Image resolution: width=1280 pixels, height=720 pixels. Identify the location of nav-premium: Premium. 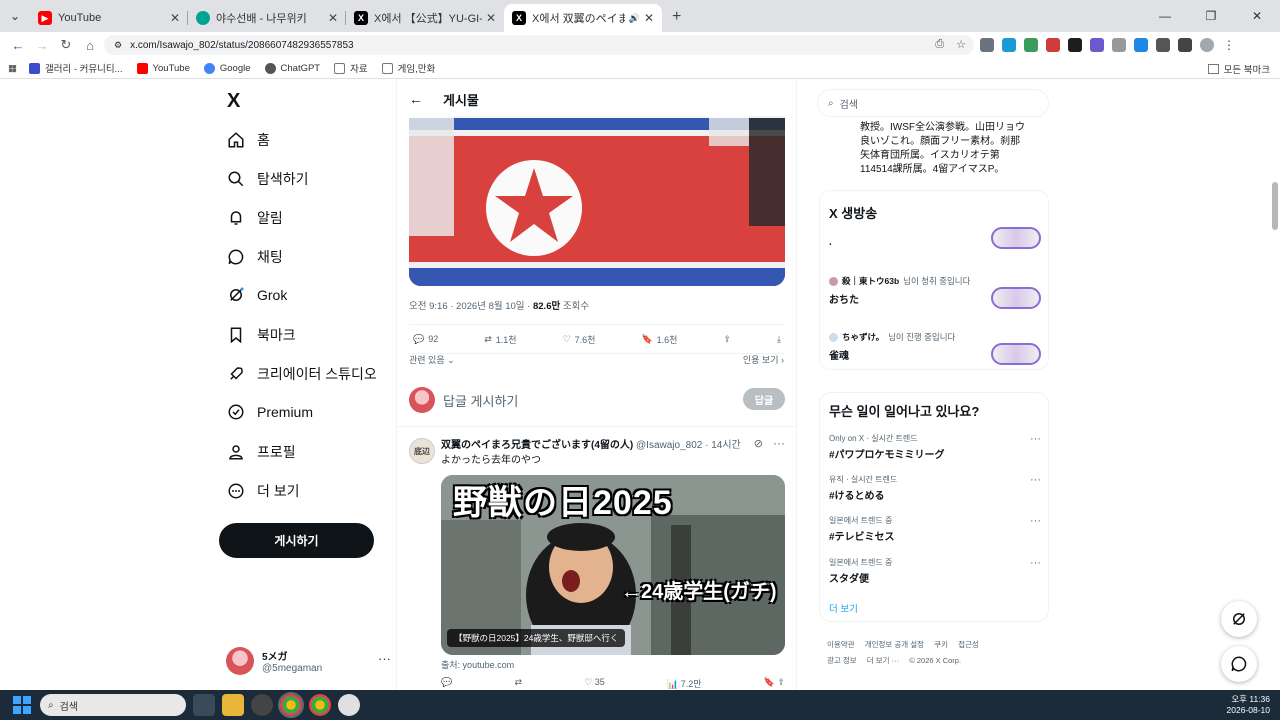
(270, 412).